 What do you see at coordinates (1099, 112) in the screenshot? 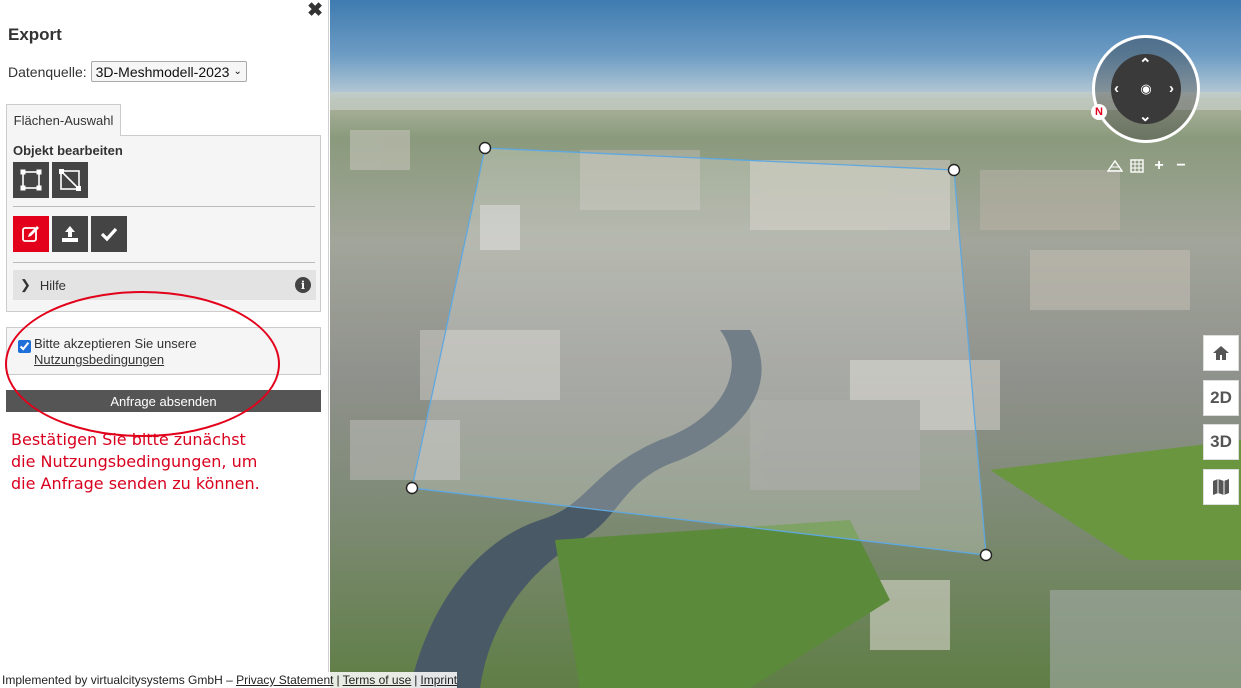
I see `north-indicator: N` at bounding box center [1099, 112].